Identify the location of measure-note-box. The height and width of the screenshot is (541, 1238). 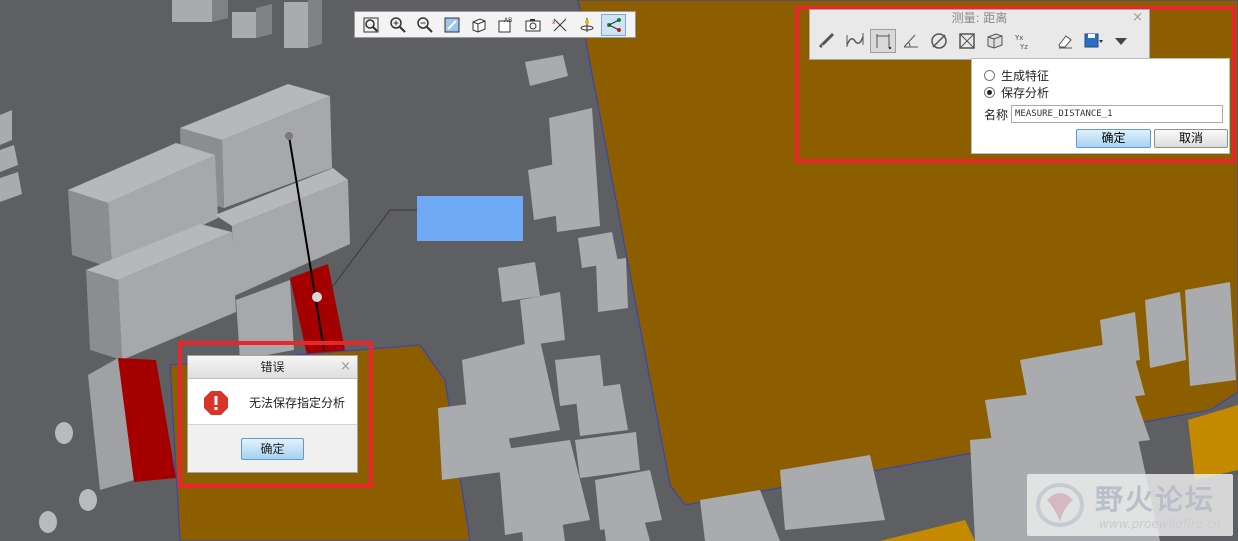
(470, 218).